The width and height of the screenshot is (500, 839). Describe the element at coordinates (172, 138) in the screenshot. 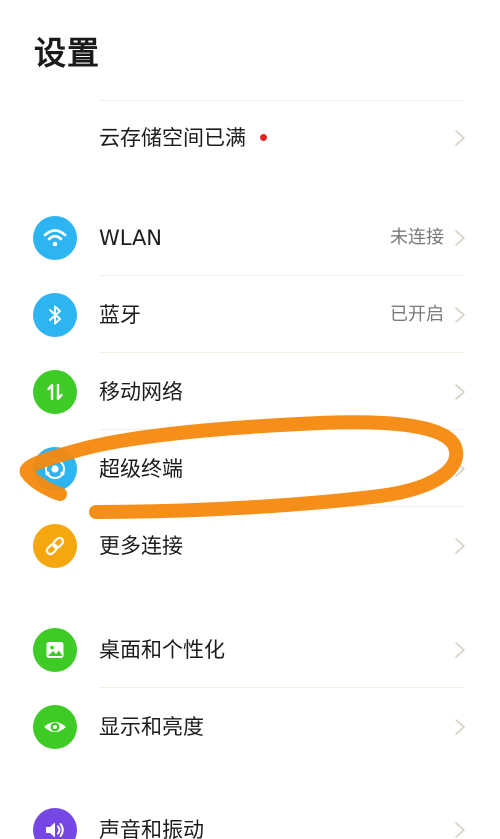

I see `cloud-storage-text: 云存储空间已满` at that location.